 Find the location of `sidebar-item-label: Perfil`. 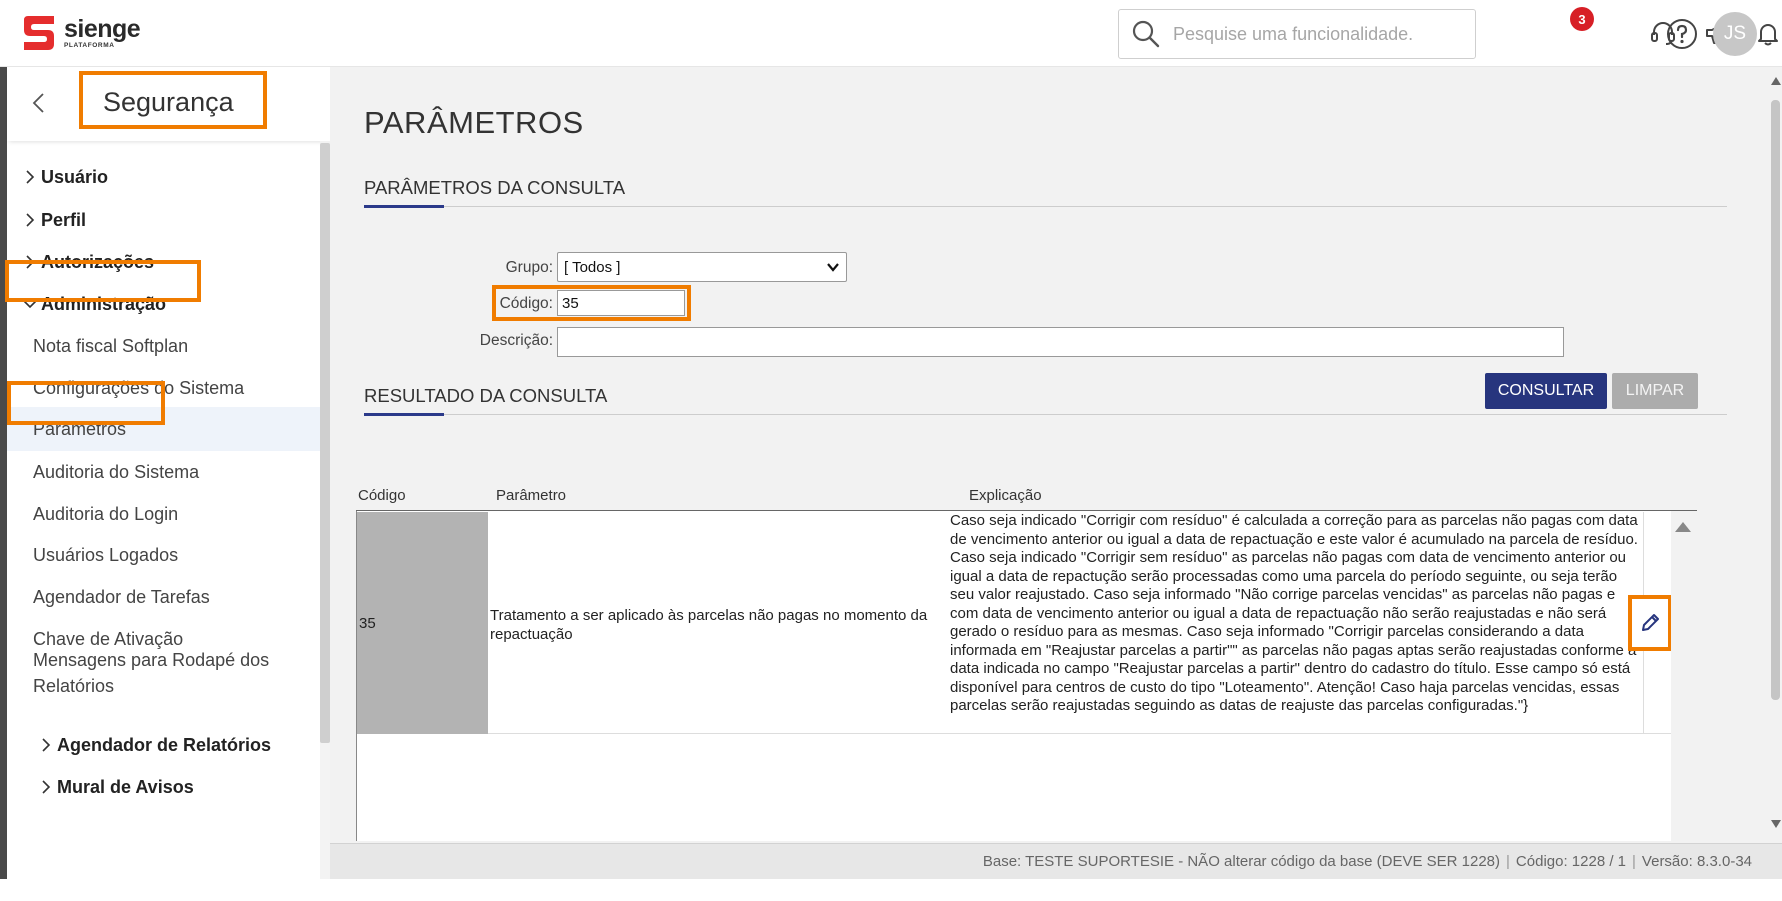

sidebar-item-label: Perfil is located at coordinates (64, 219).